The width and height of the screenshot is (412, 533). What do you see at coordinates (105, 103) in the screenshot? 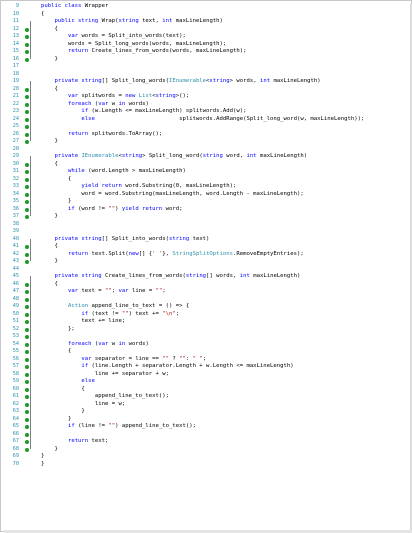
I see `keyword-token: var` at bounding box center [105, 103].